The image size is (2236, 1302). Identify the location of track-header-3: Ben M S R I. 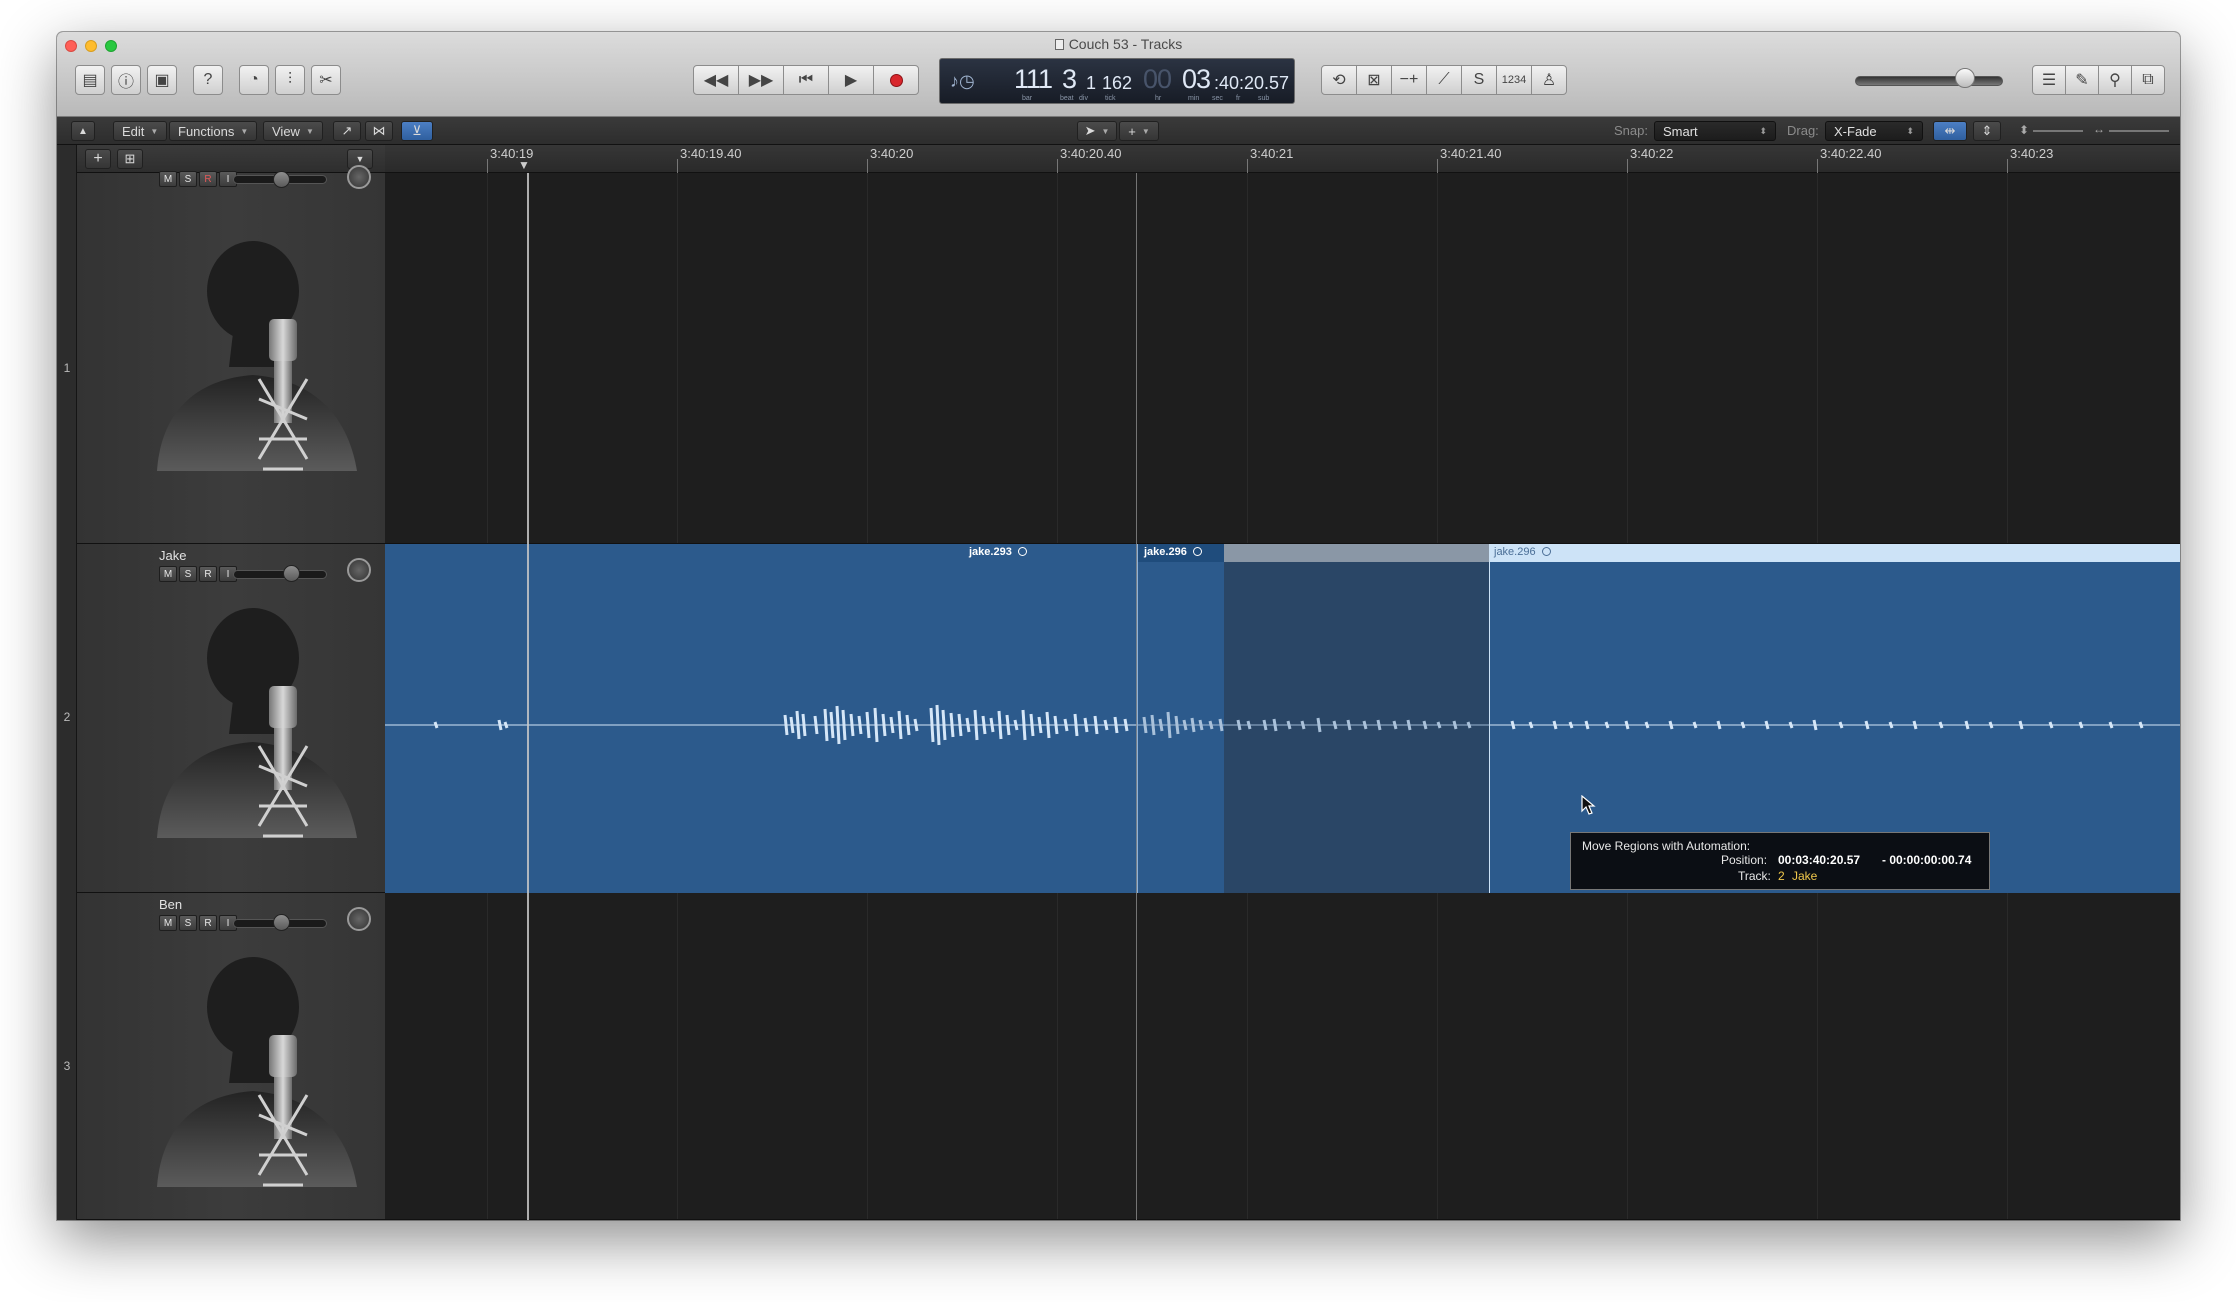
(231, 1056).